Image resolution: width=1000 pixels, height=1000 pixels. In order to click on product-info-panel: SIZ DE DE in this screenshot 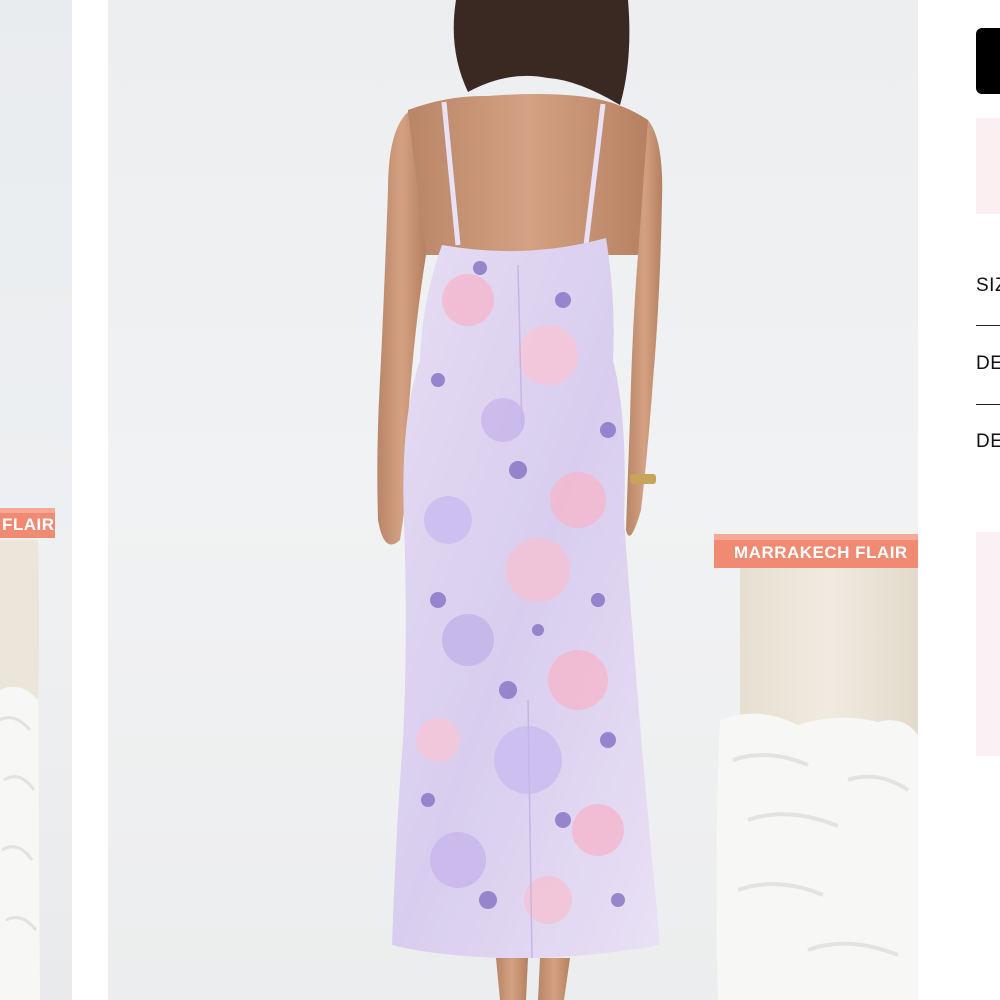, I will do `click(959, 500)`.